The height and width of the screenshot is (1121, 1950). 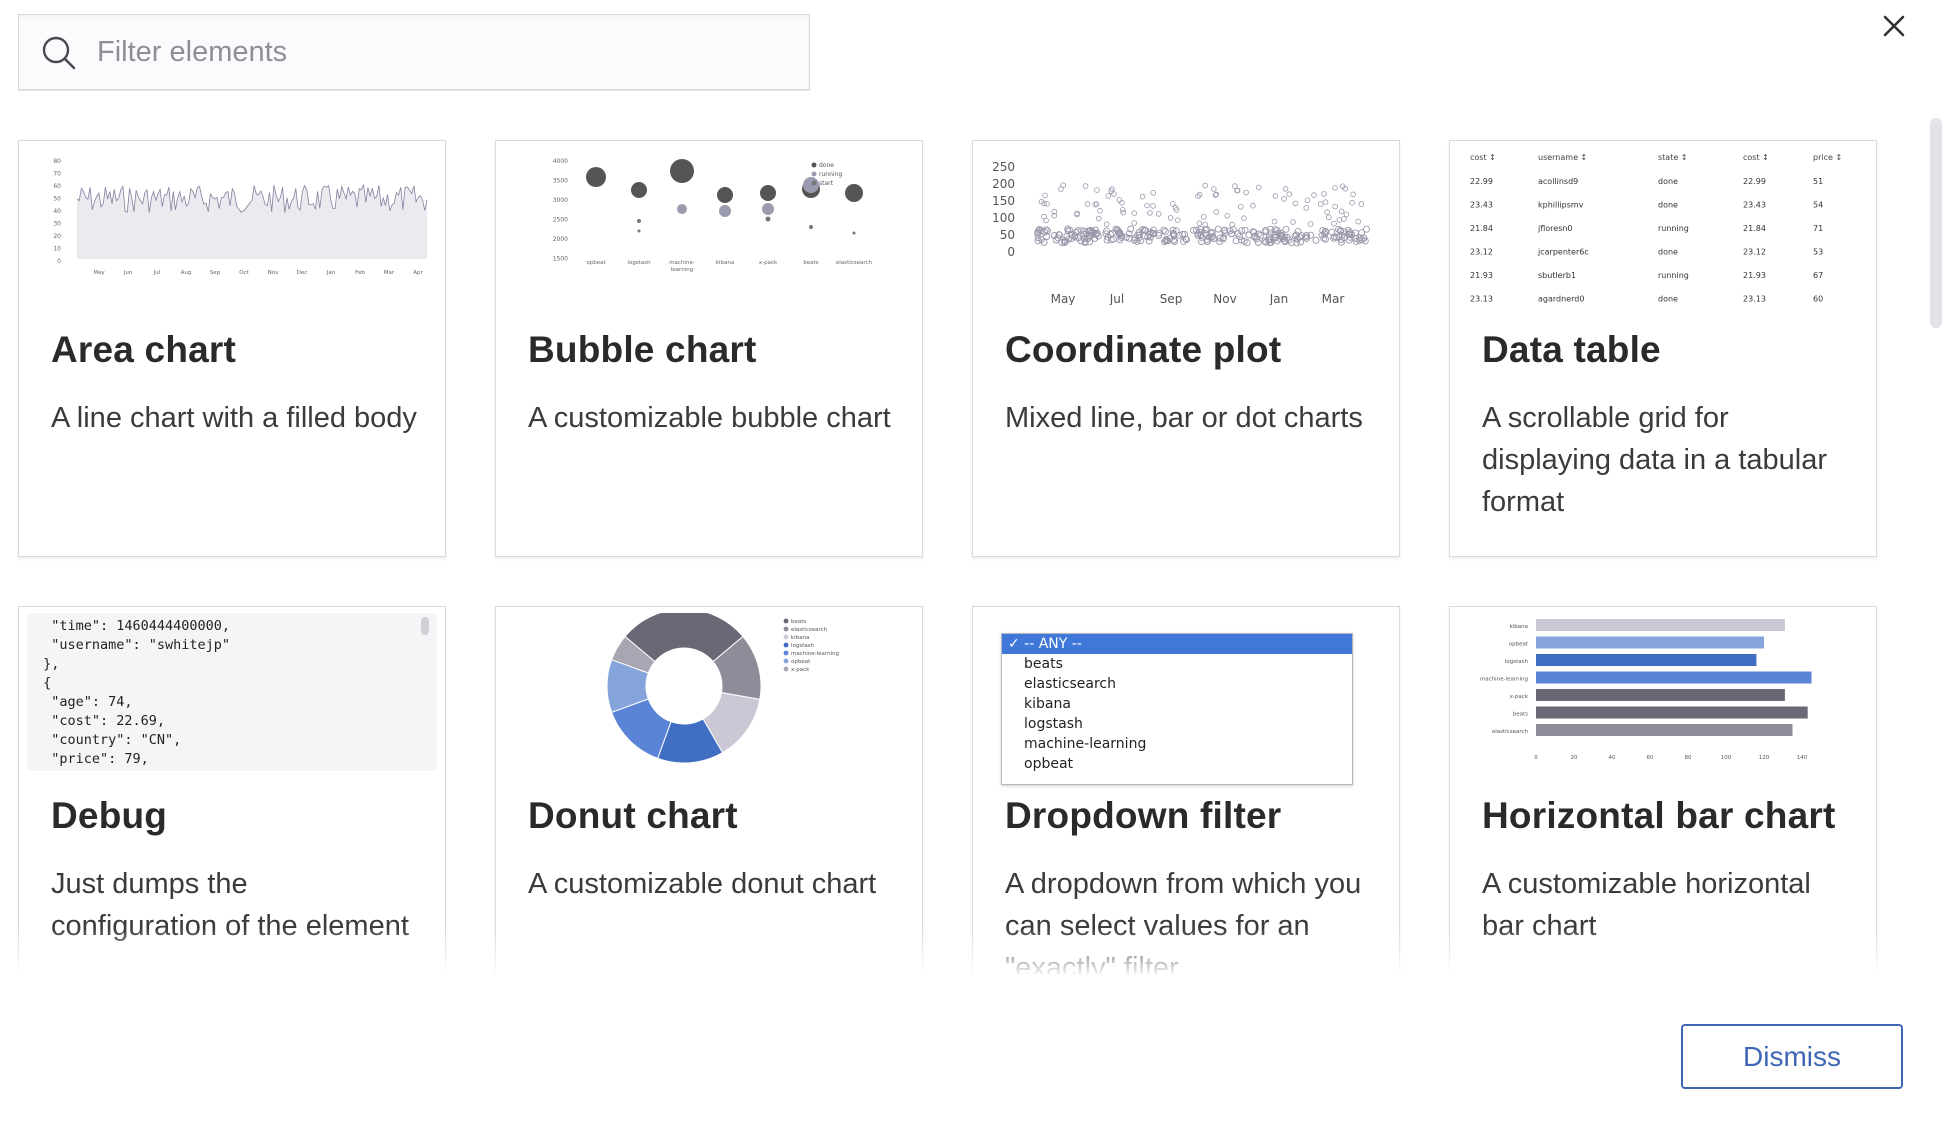 I want to click on x-tick-label: 40, so click(x=1612, y=758).